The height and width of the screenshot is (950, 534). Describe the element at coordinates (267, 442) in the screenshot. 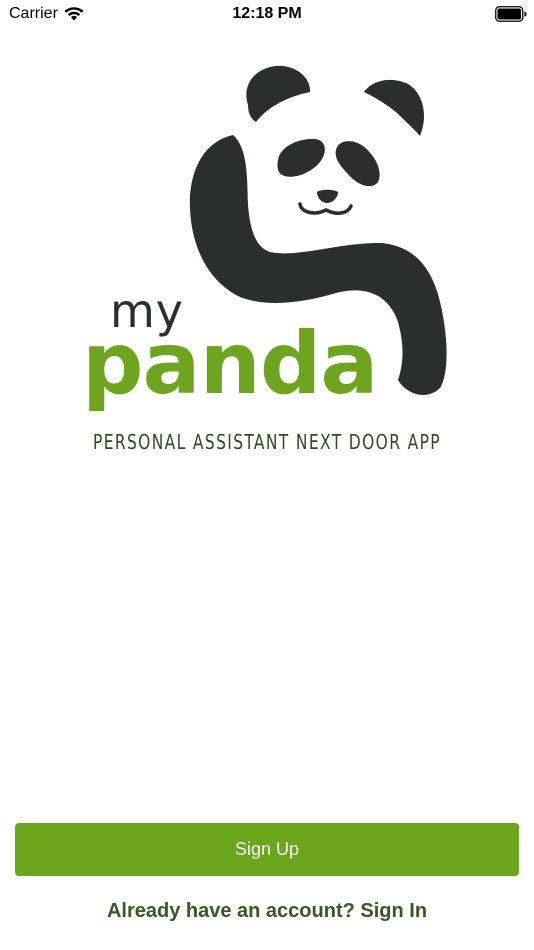

I see `logo-tagline: PERSONAL ASSISTANT NEXT DOOR APP` at that location.